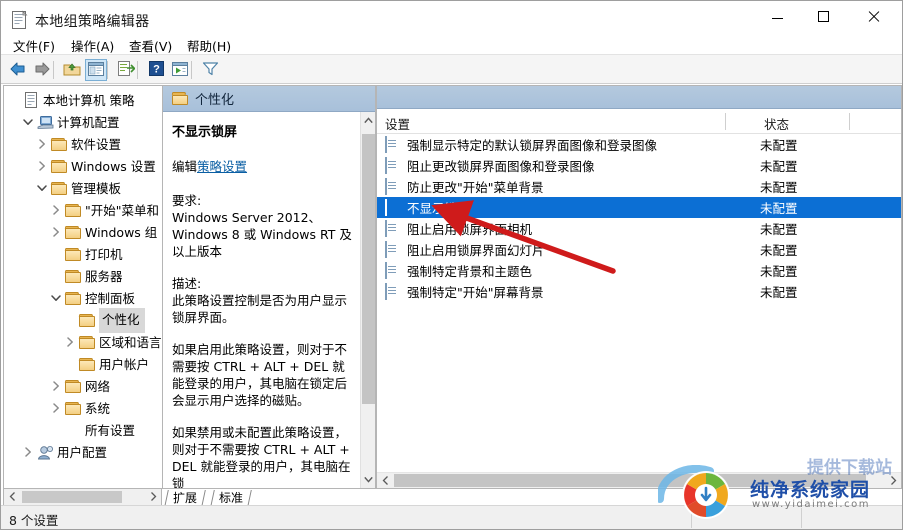 This screenshot has width=903, height=530. I want to click on tree-item: 个性化, so click(83, 320).